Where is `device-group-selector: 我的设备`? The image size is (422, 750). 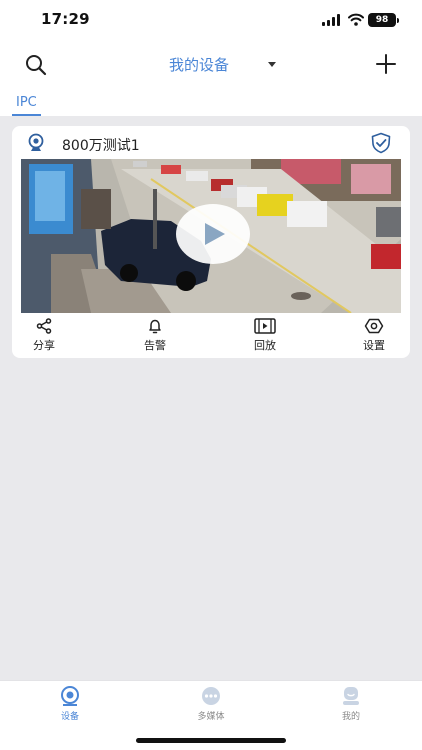 device-group-selector: 我的设备 is located at coordinates (211, 64).